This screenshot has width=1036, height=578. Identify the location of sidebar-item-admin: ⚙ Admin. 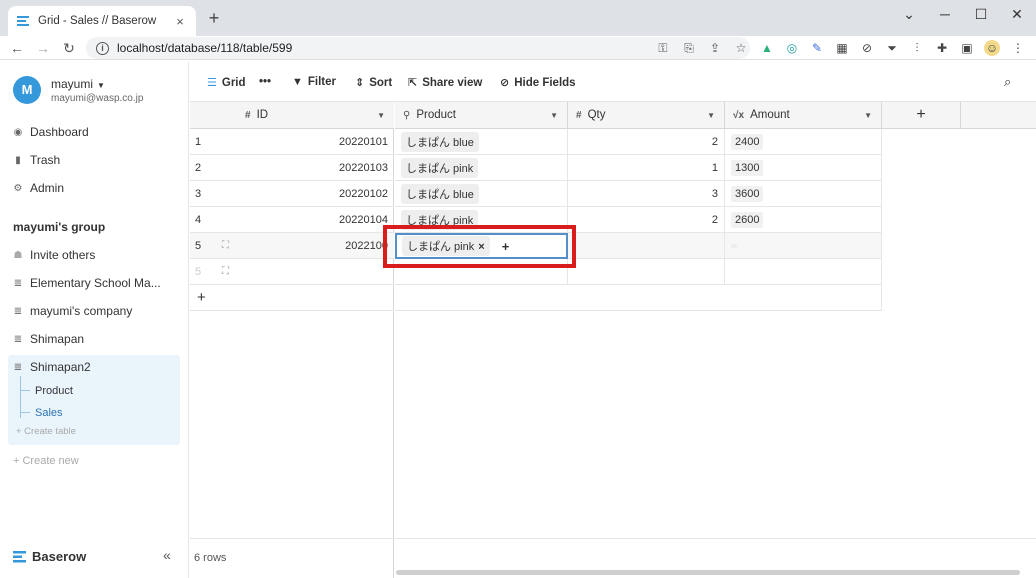
(39, 188).